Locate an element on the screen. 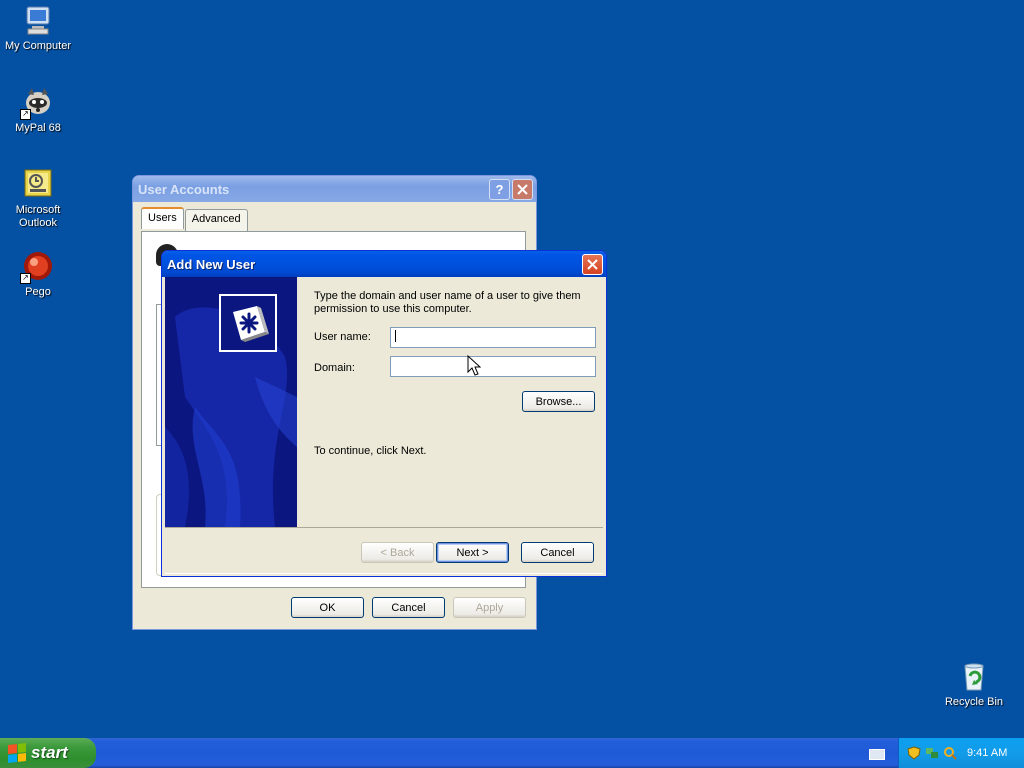 The image size is (1024, 768). username-label: User name: is located at coordinates (342, 337).